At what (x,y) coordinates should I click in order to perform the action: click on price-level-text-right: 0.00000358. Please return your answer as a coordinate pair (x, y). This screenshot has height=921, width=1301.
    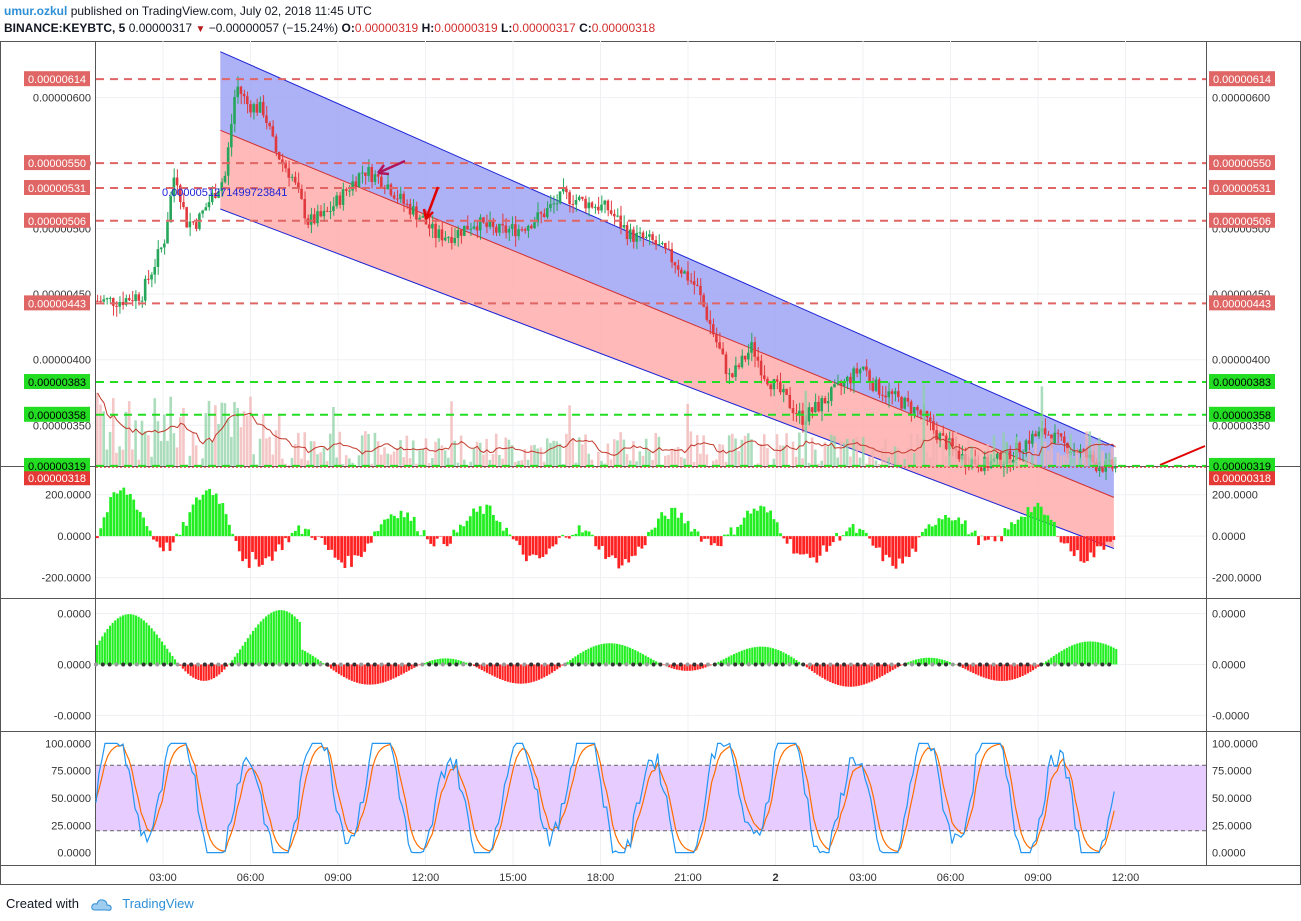
    Looking at the image, I should click on (1242, 416).